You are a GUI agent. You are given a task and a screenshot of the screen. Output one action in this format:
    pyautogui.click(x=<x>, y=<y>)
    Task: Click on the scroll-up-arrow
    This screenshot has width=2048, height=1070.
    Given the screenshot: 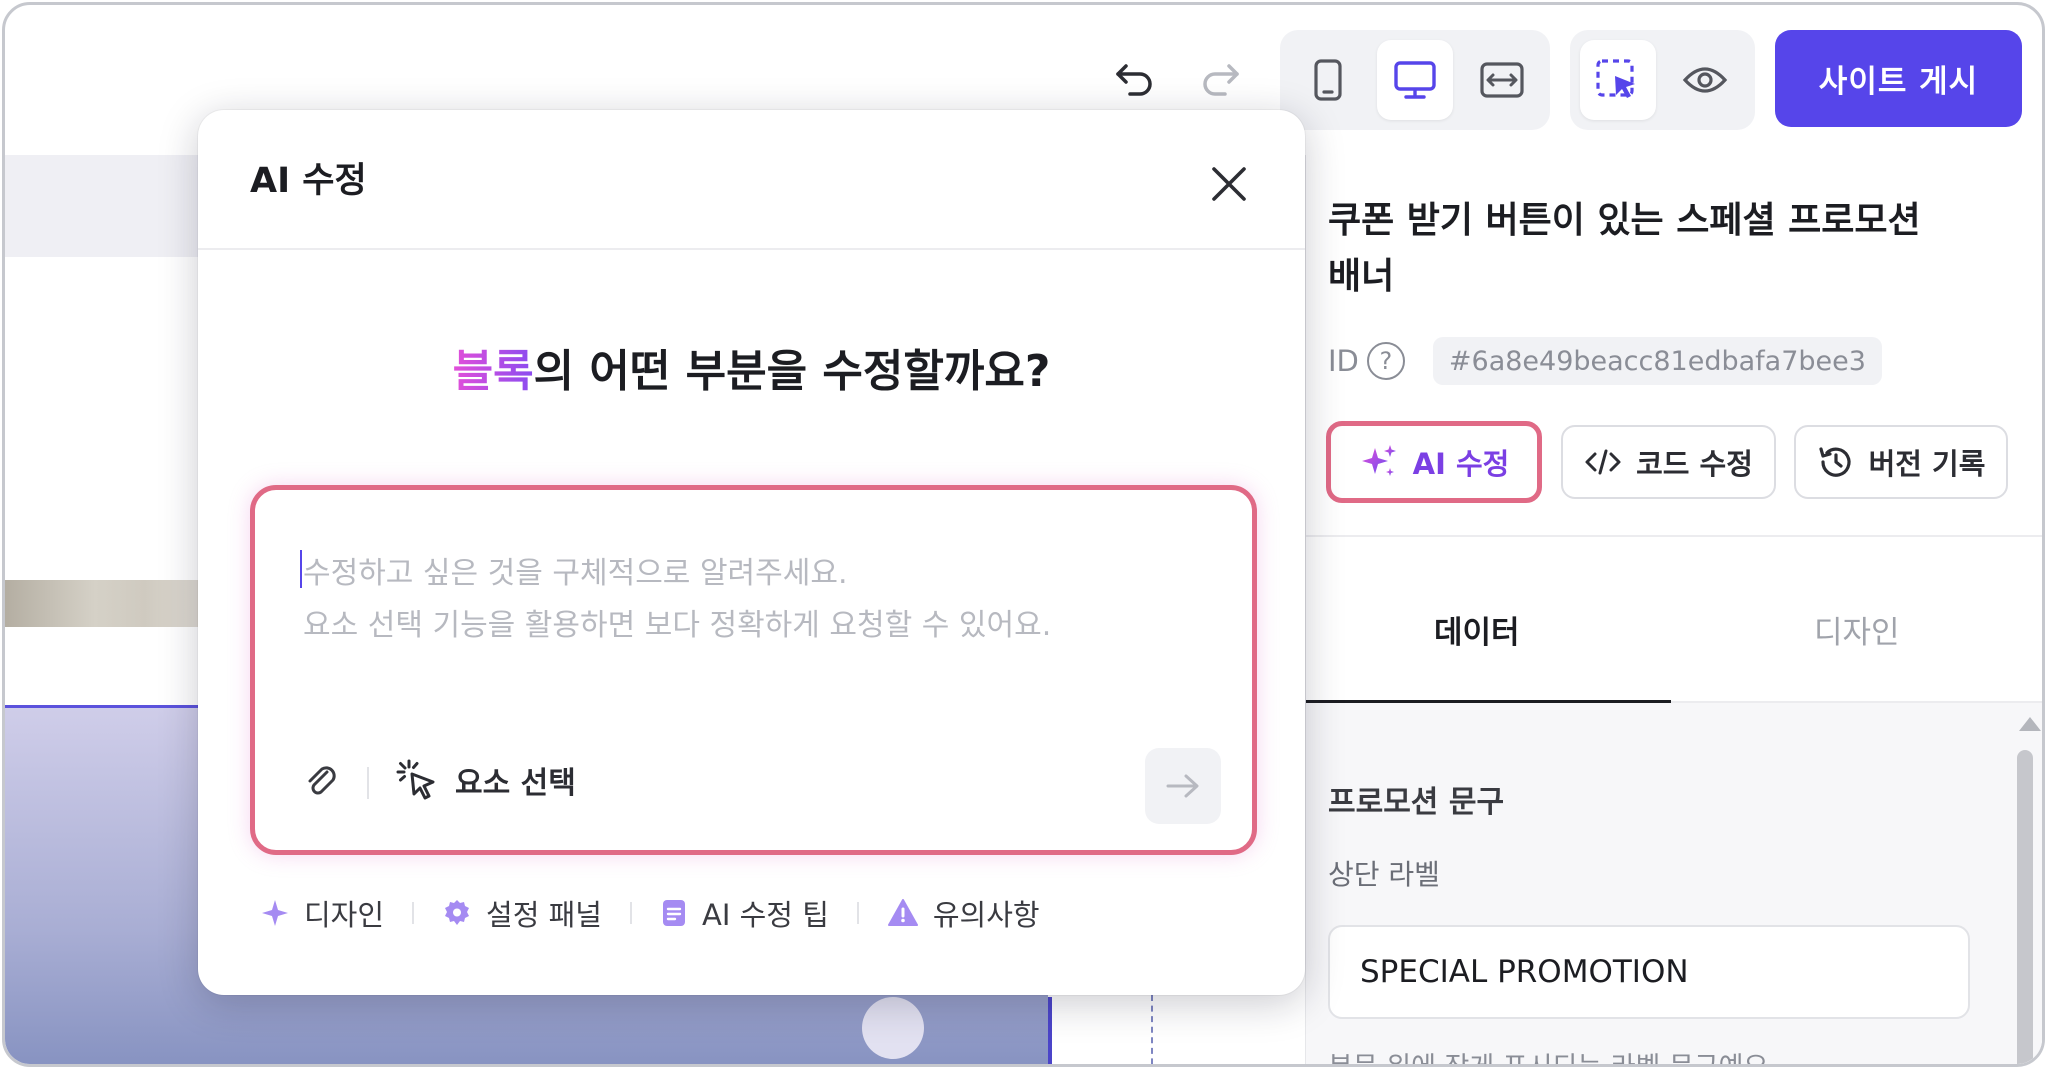 What is the action you would take?
    pyautogui.click(x=2030, y=724)
    